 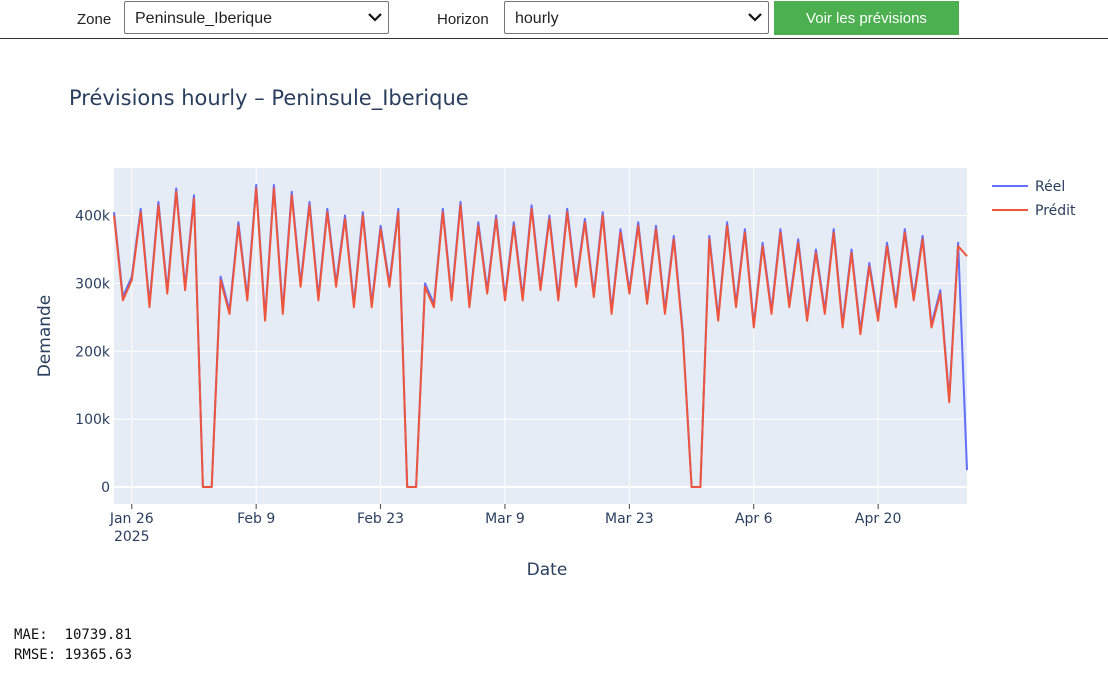 What do you see at coordinates (39, 635) in the screenshot?
I see `mae-label: MAE:` at bounding box center [39, 635].